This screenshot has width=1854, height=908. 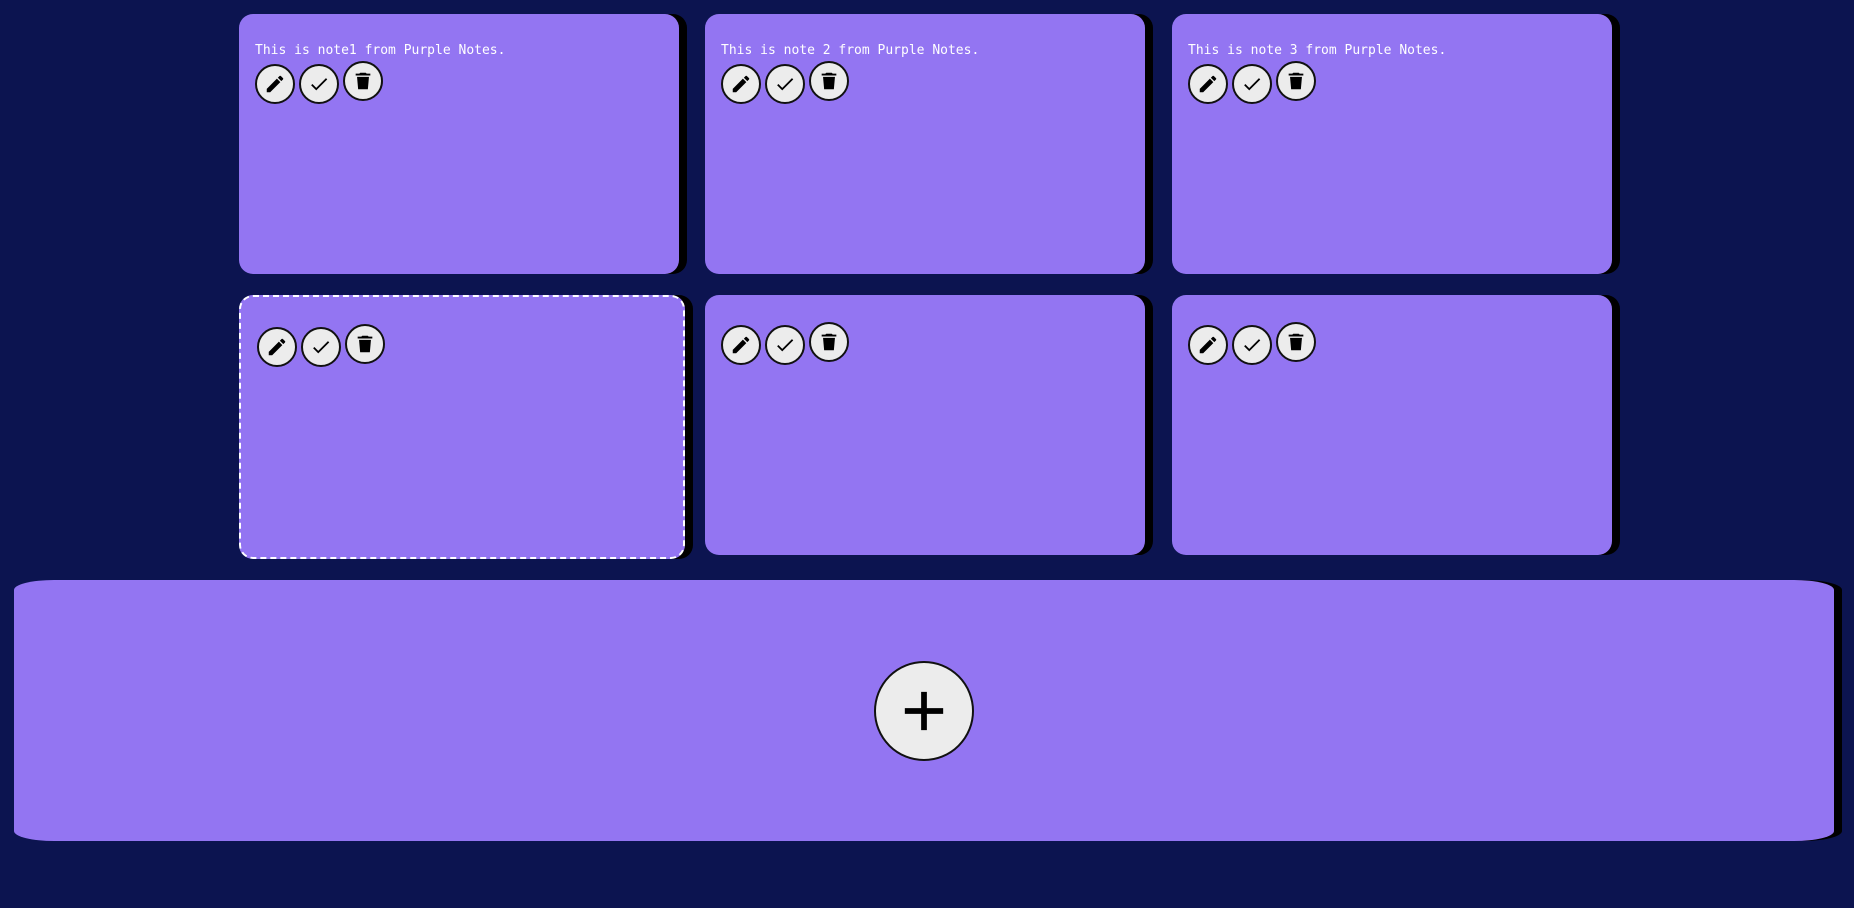 I want to click on note-card-selected, so click(x=462, y=427).